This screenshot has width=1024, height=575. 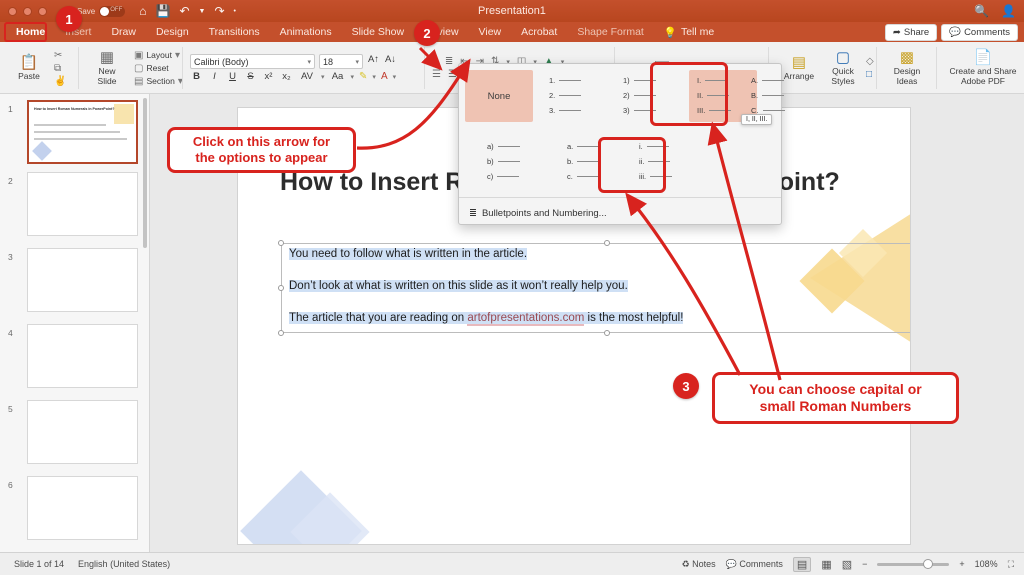 What do you see at coordinates (338, 76) in the screenshot?
I see `change-case-button: Aa` at bounding box center [338, 76].